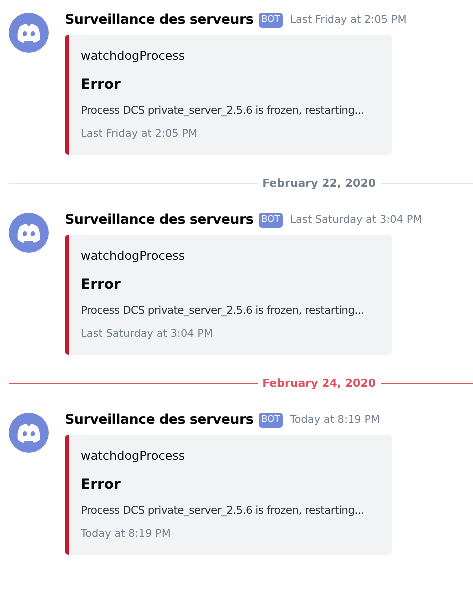  Describe the element at coordinates (356, 220) in the screenshot. I see `message-timestamp: Last Saturday at 3:04 PM` at that location.